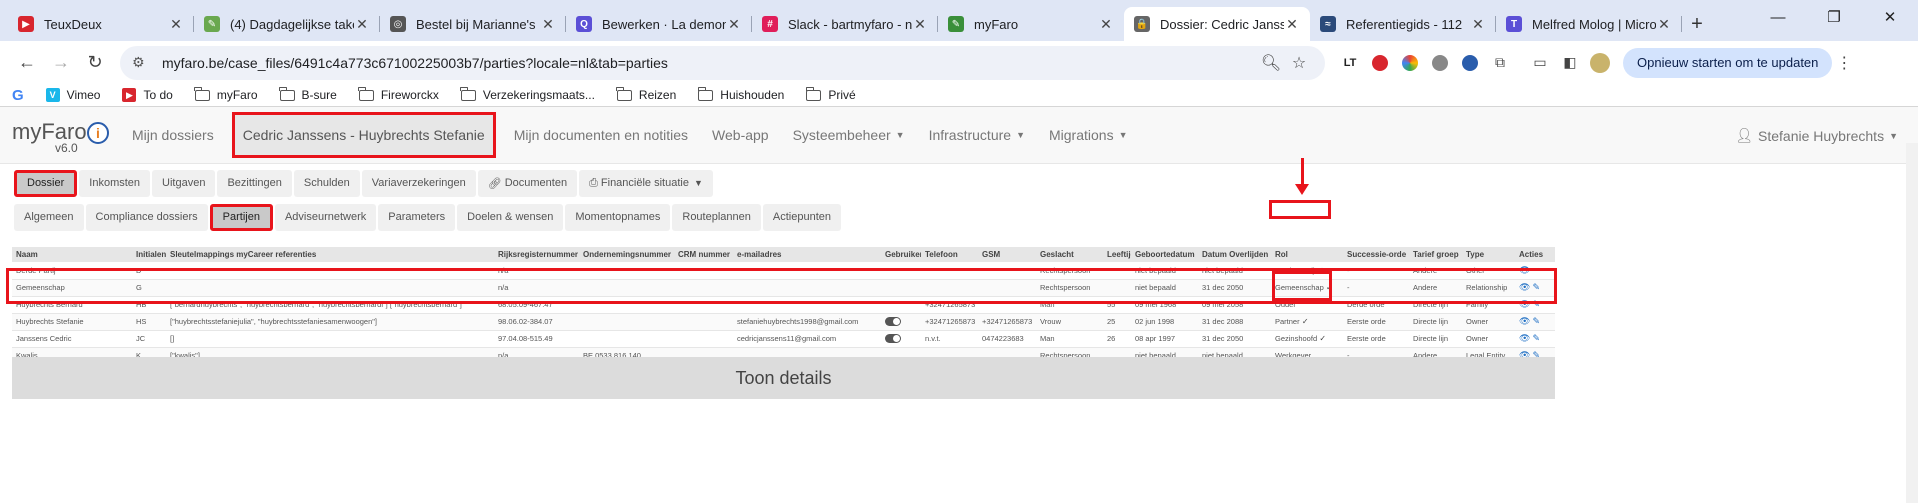  I want to click on browser-tab: ▶ TeuxDeux ✕, so click(101, 24).